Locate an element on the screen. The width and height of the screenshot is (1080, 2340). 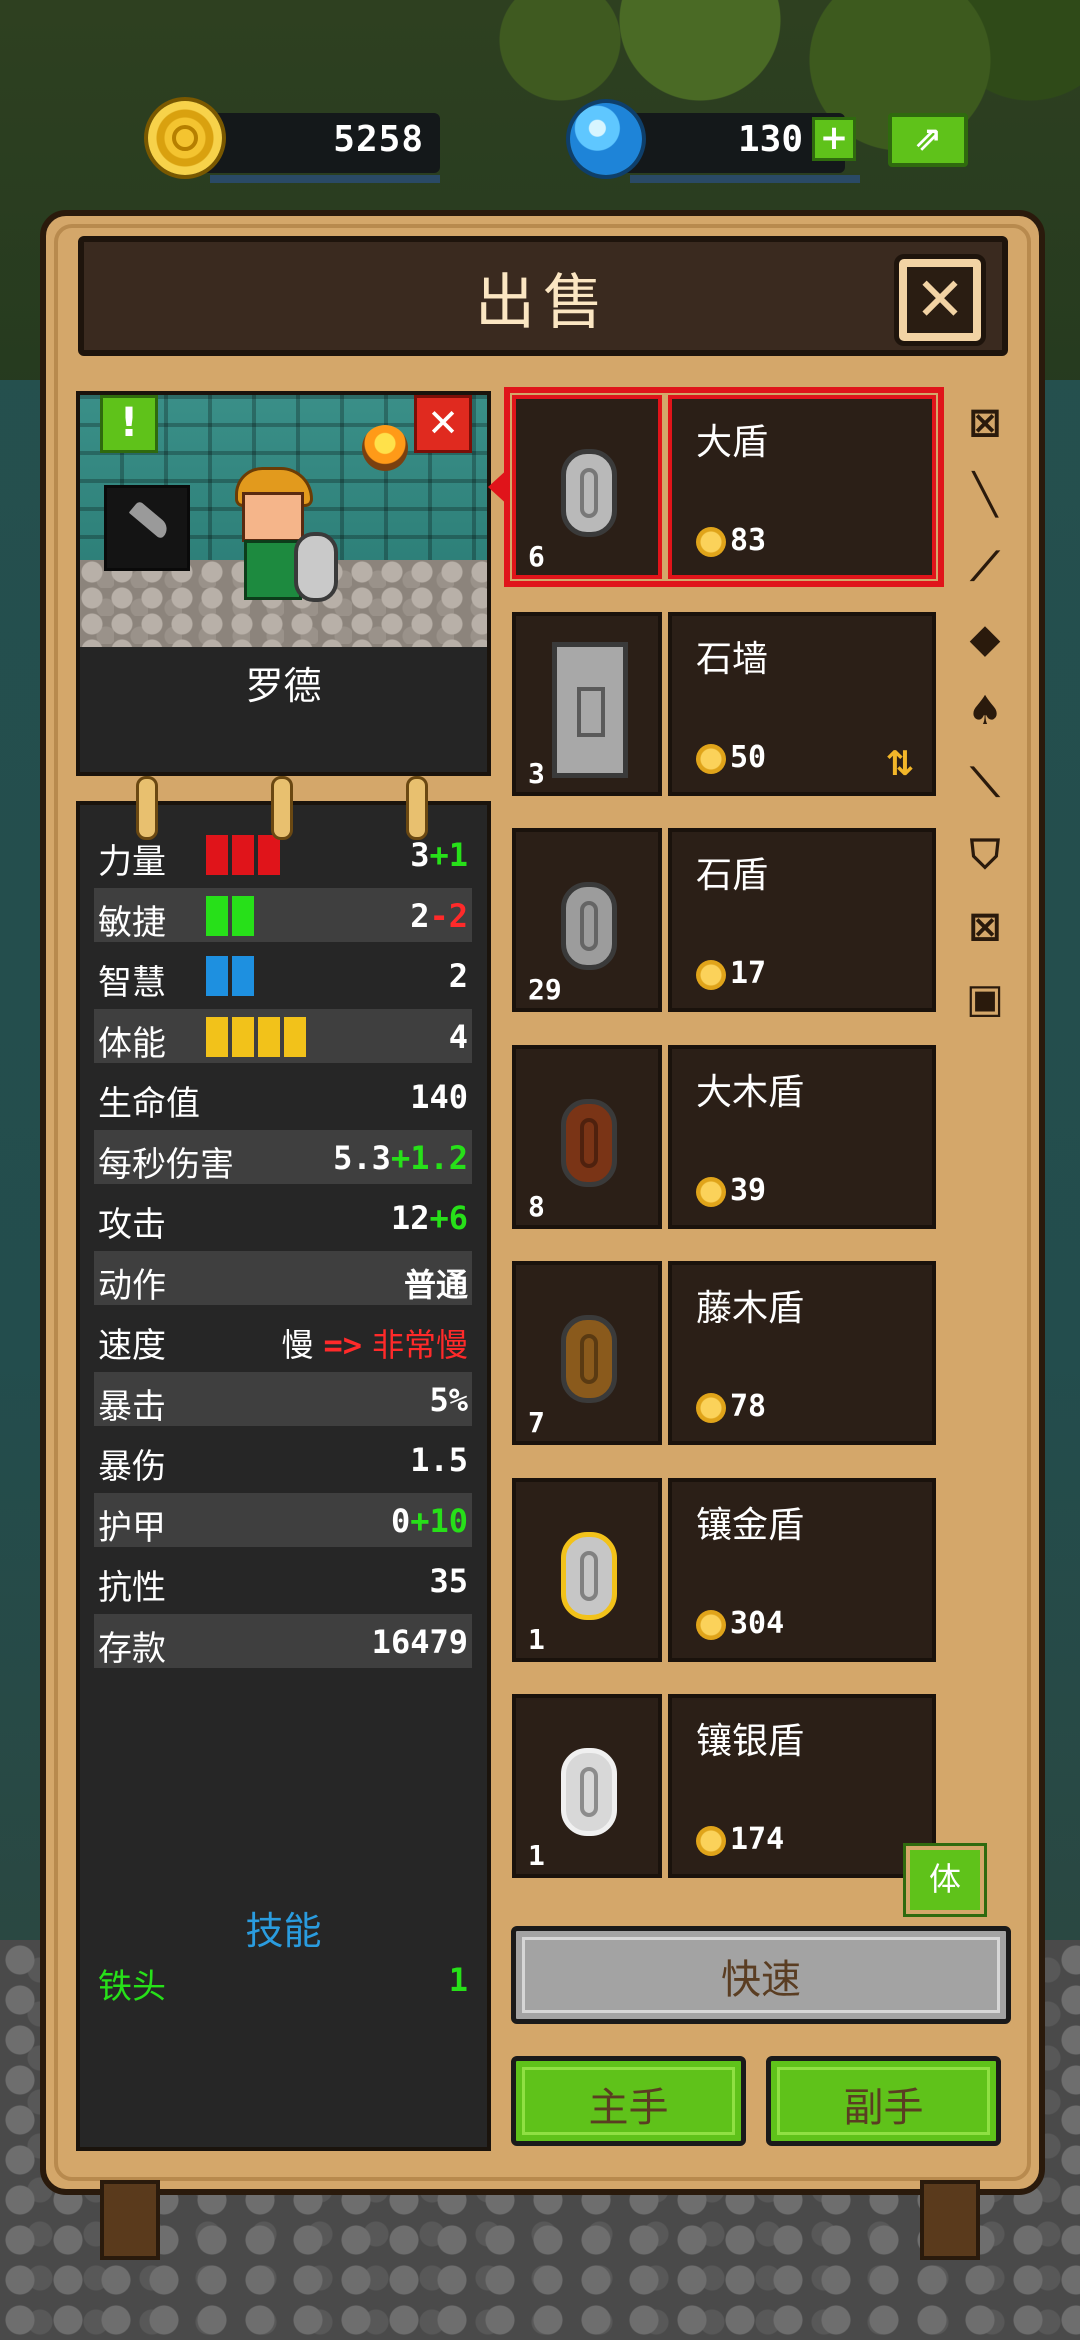
item-card: 6 大盾 83 is located at coordinates (716, 487).